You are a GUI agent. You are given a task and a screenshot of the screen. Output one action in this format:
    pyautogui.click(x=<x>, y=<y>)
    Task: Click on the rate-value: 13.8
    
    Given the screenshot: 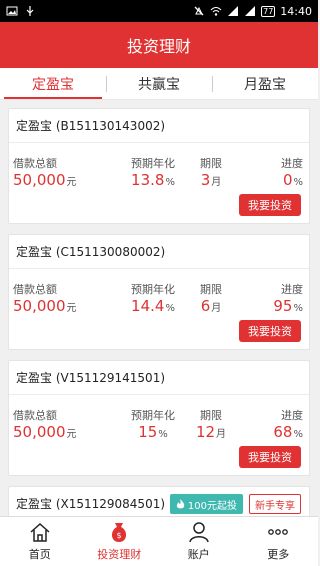 What is the action you would take?
    pyautogui.click(x=148, y=180)
    